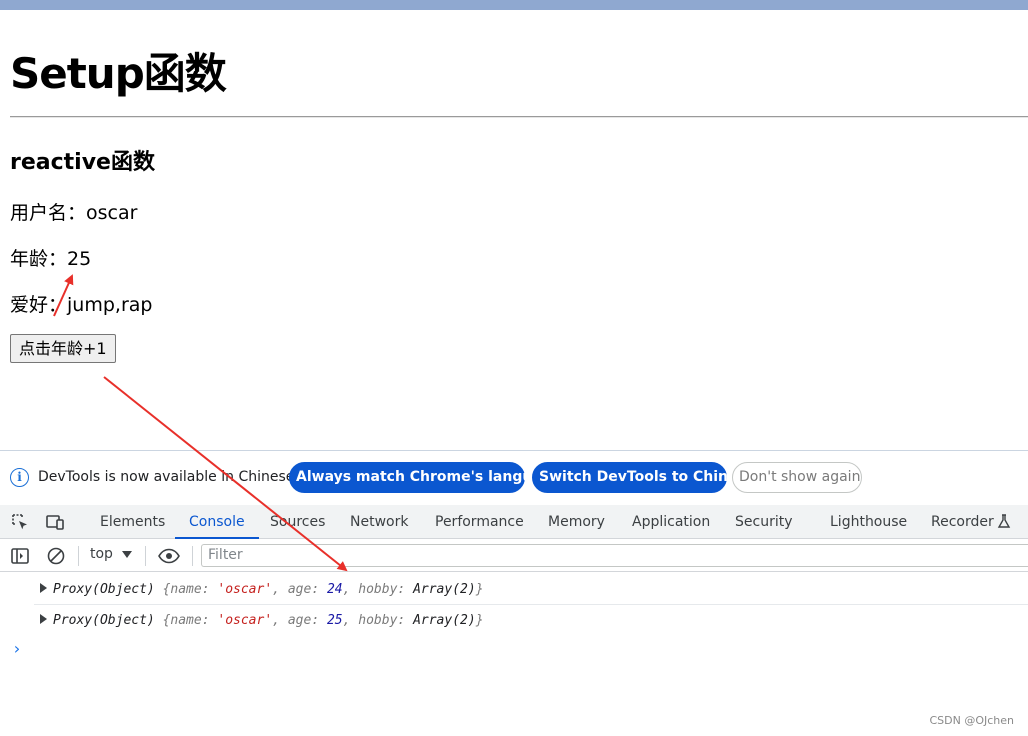 Image resolution: width=1028 pixels, height=736 pixels. I want to click on info-icon: i, so click(19, 477).